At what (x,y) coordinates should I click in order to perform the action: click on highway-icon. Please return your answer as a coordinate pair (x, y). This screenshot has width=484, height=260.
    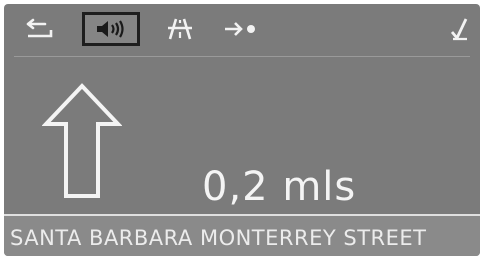
    Looking at the image, I should click on (180, 29).